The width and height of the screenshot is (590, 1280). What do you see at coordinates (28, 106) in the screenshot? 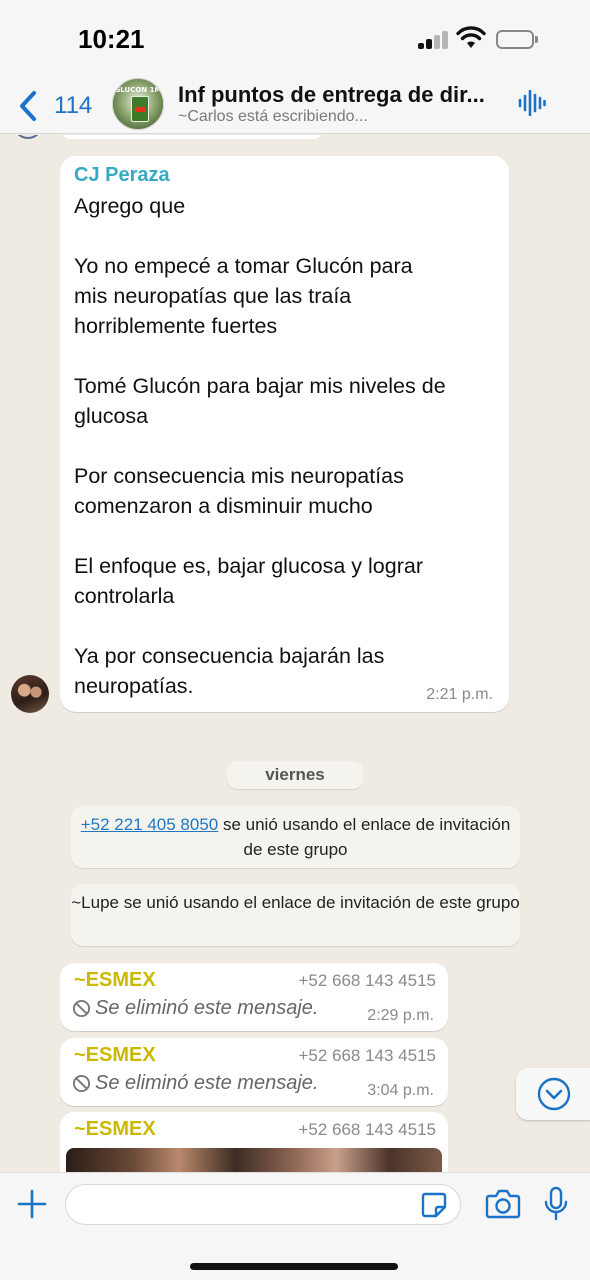
I see `chevron-left-icon` at bounding box center [28, 106].